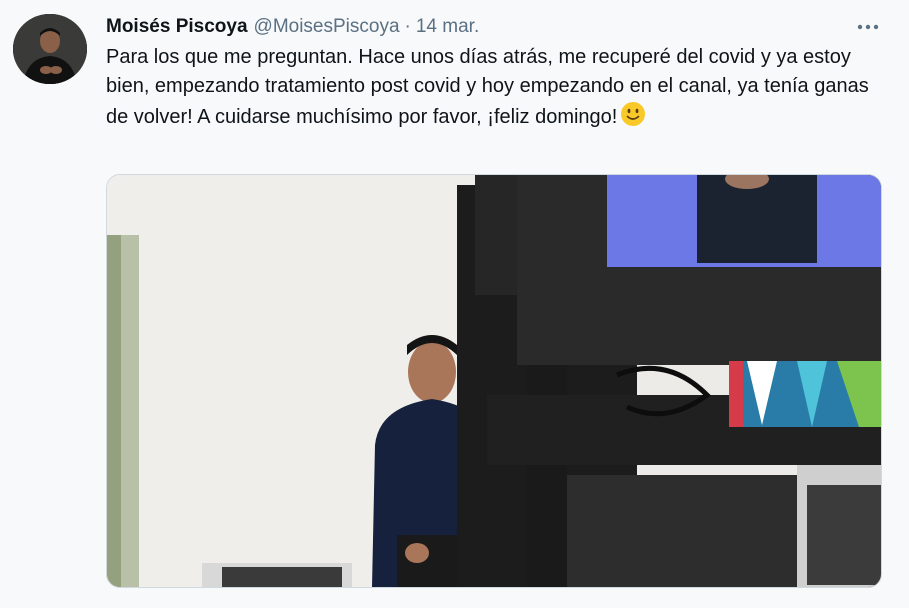  What do you see at coordinates (177, 27) in the screenshot?
I see `author-display-name: Moisés Piscoya` at bounding box center [177, 27].